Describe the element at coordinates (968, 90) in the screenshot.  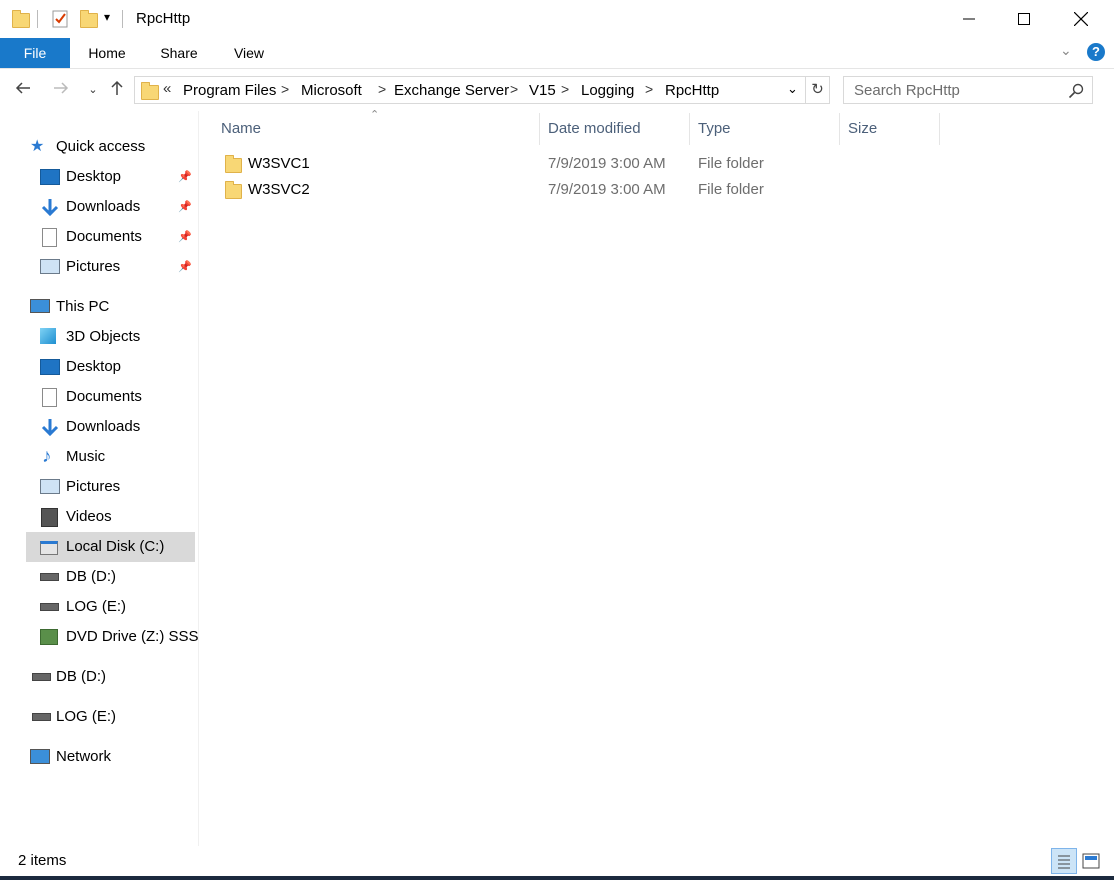
I see `search-box: Search RpcHttp` at that location.